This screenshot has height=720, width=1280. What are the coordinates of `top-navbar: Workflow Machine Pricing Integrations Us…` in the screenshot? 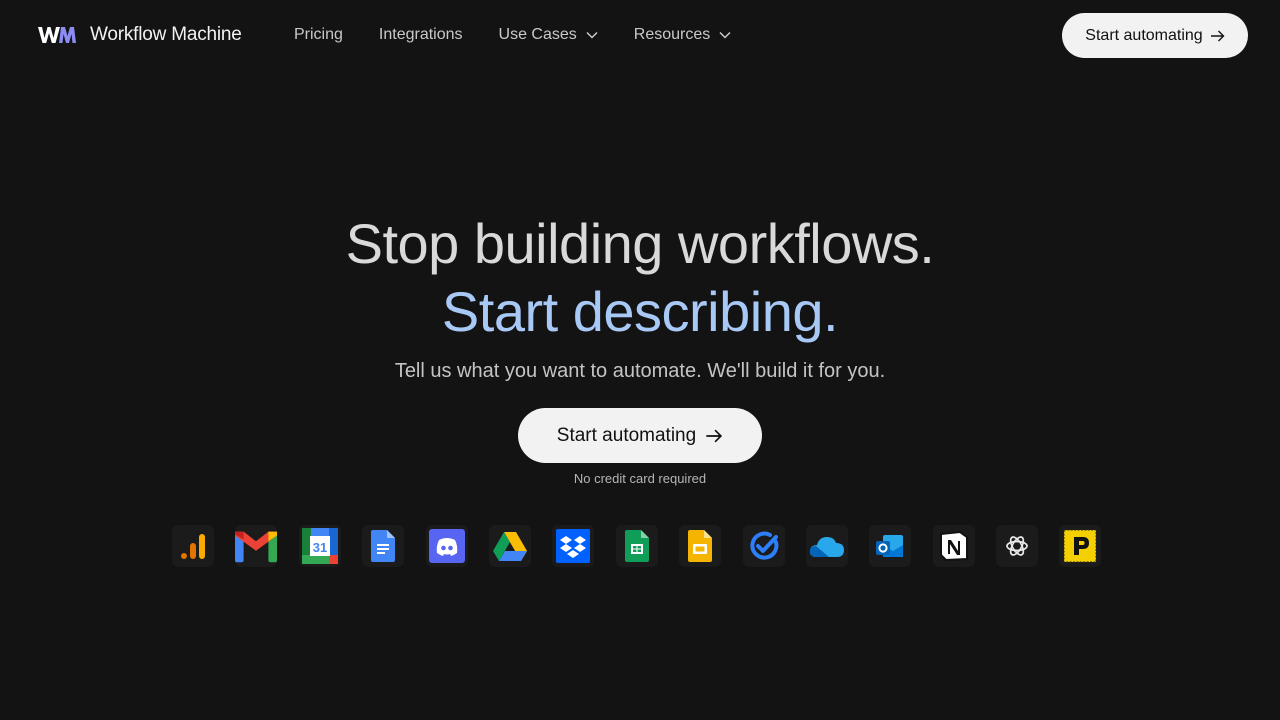 It's located at (640, 35).